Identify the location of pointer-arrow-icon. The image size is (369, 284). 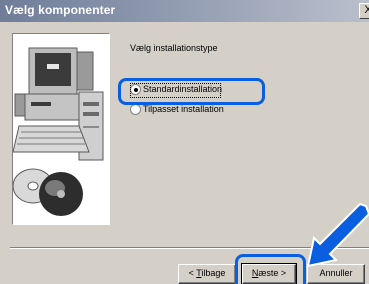
(337, 235).